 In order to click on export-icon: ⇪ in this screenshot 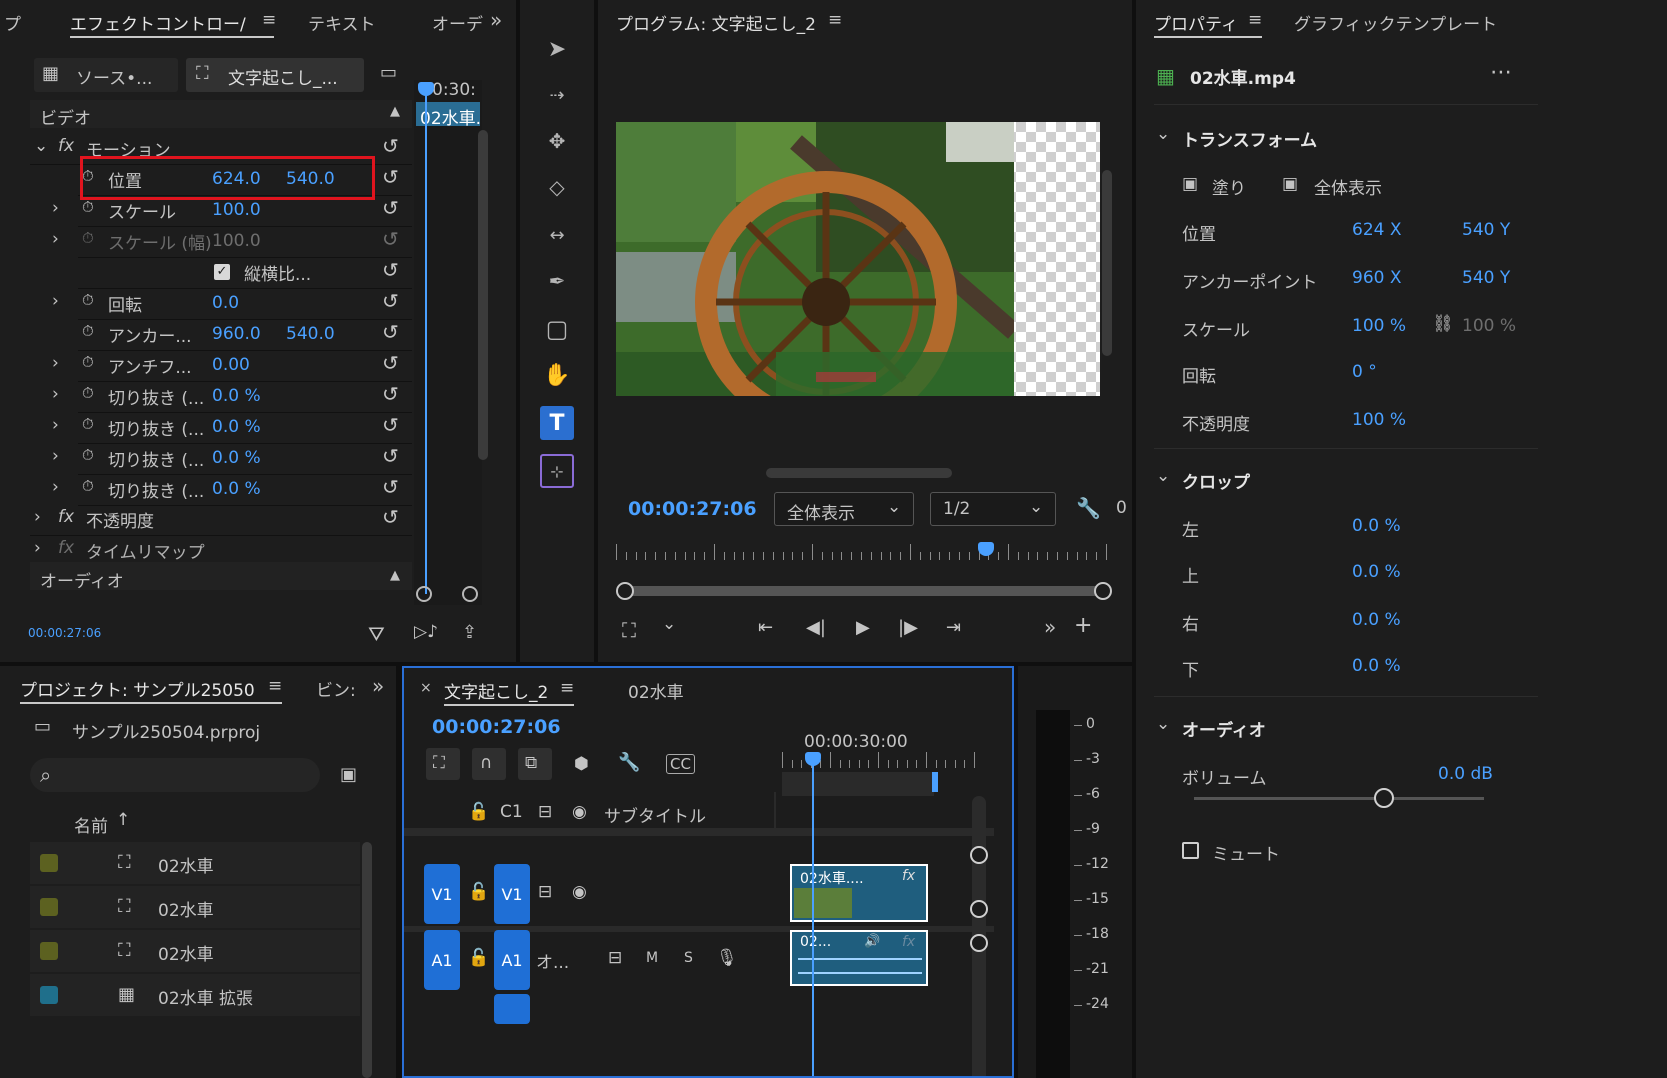, I will do `click(469, 632)`.